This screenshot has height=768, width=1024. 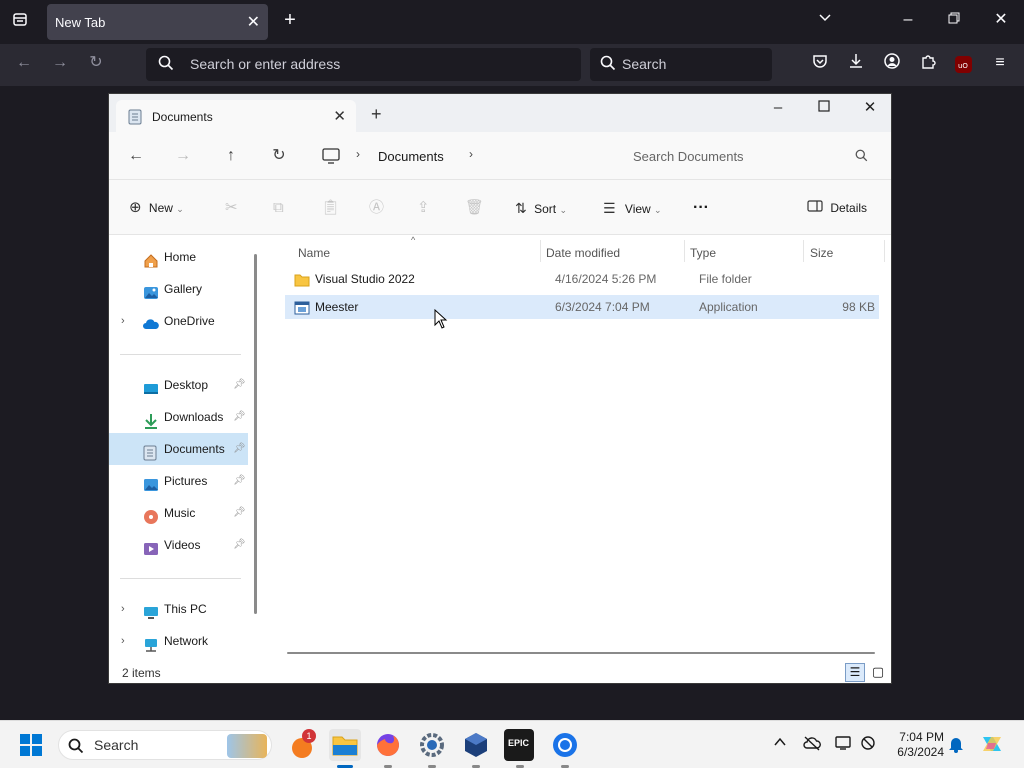 What do you see at coordinates (837, 208) in the screenshot?
I see `details-button: Details` at bounding box center [837, 208].